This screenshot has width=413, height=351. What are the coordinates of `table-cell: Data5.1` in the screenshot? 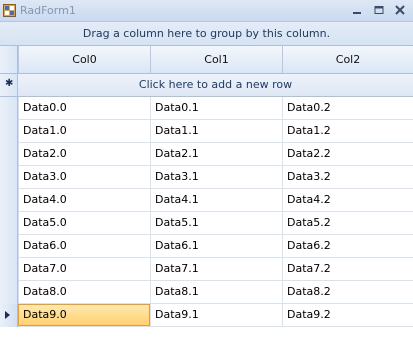 It's located at (216, 223).